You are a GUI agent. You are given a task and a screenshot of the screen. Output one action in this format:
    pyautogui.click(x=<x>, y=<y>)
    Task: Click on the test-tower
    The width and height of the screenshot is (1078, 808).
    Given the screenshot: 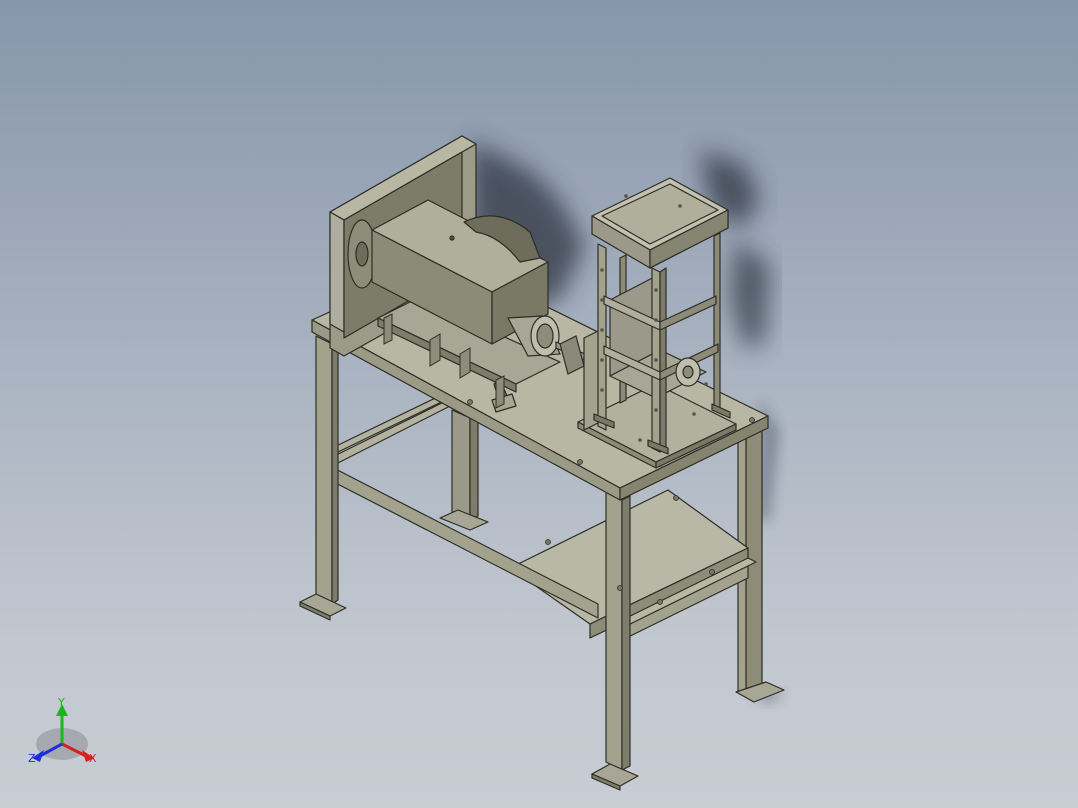 What is the action you would take?
    pyautogui.click(x=657, y=323)
    